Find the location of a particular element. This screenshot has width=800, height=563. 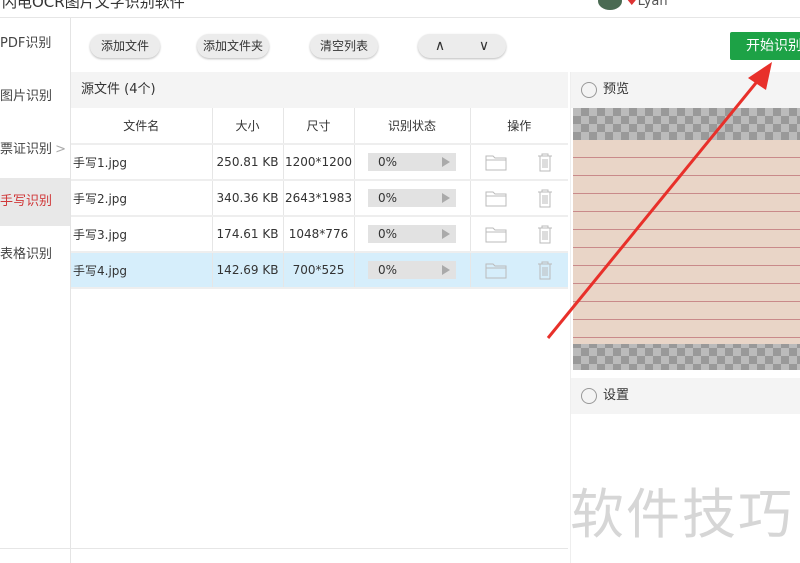

annotation-arrow is located at coordinates (659, 200).